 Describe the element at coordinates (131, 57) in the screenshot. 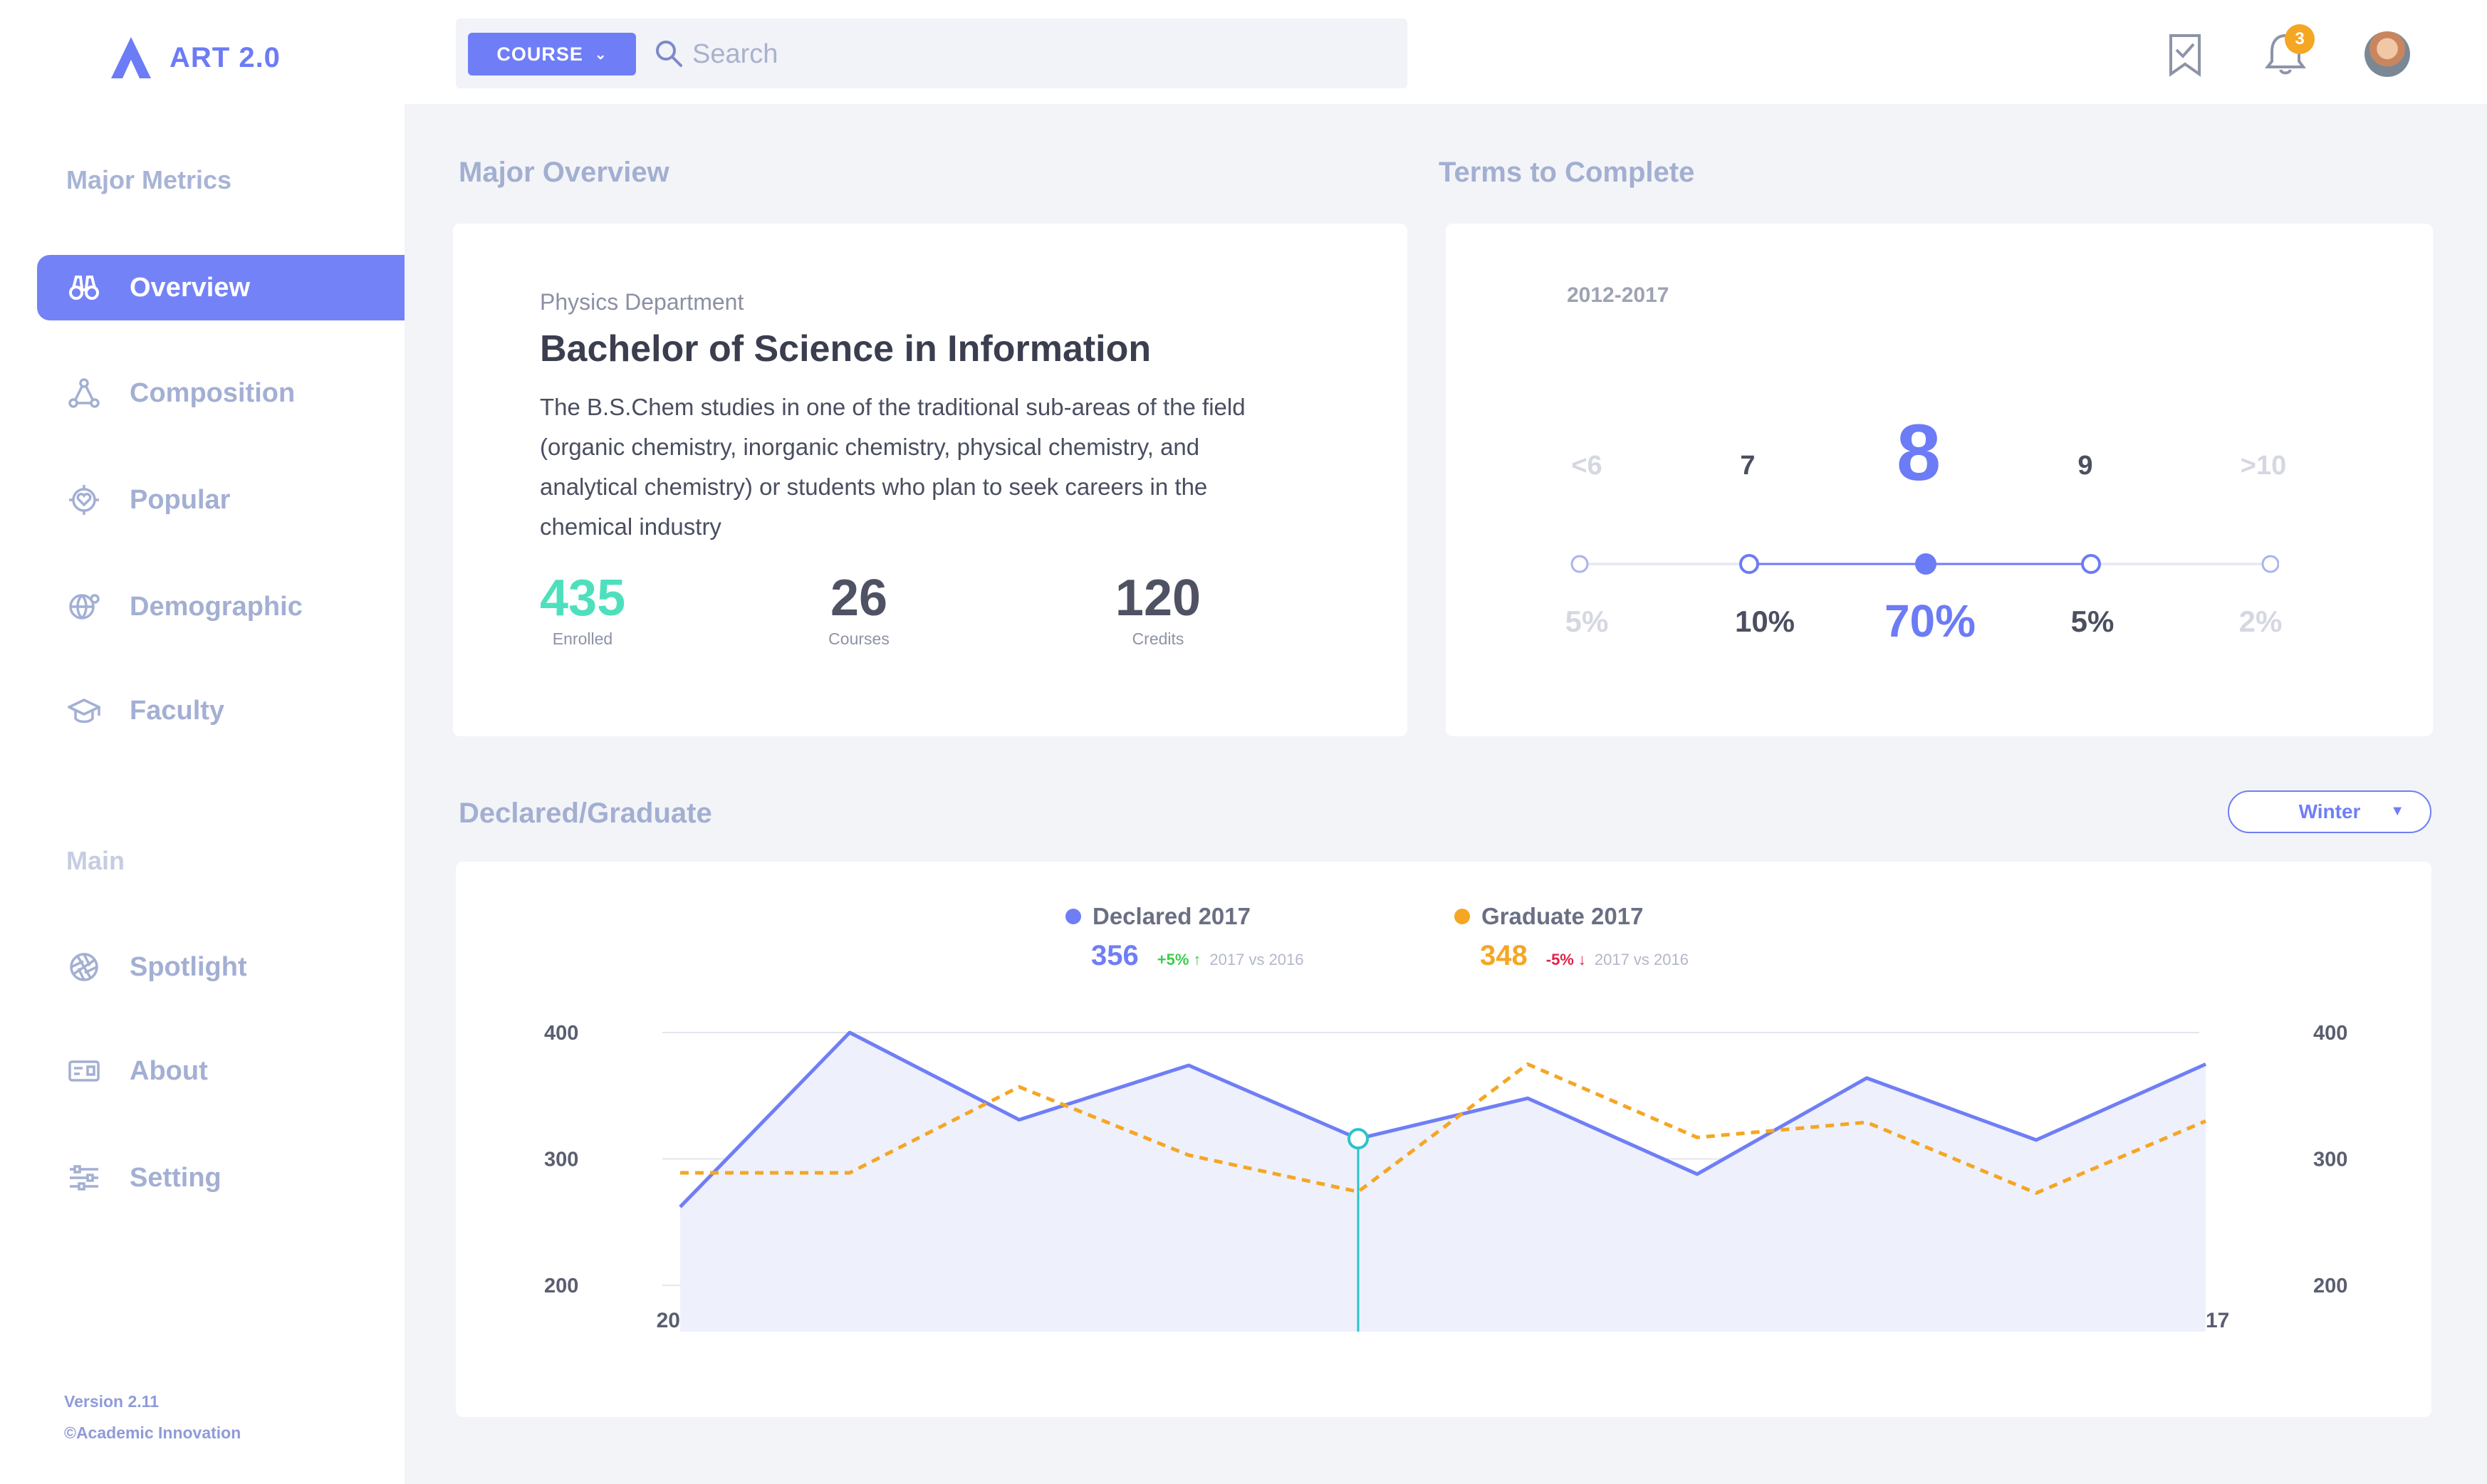

I see `logo-icon` at that location.